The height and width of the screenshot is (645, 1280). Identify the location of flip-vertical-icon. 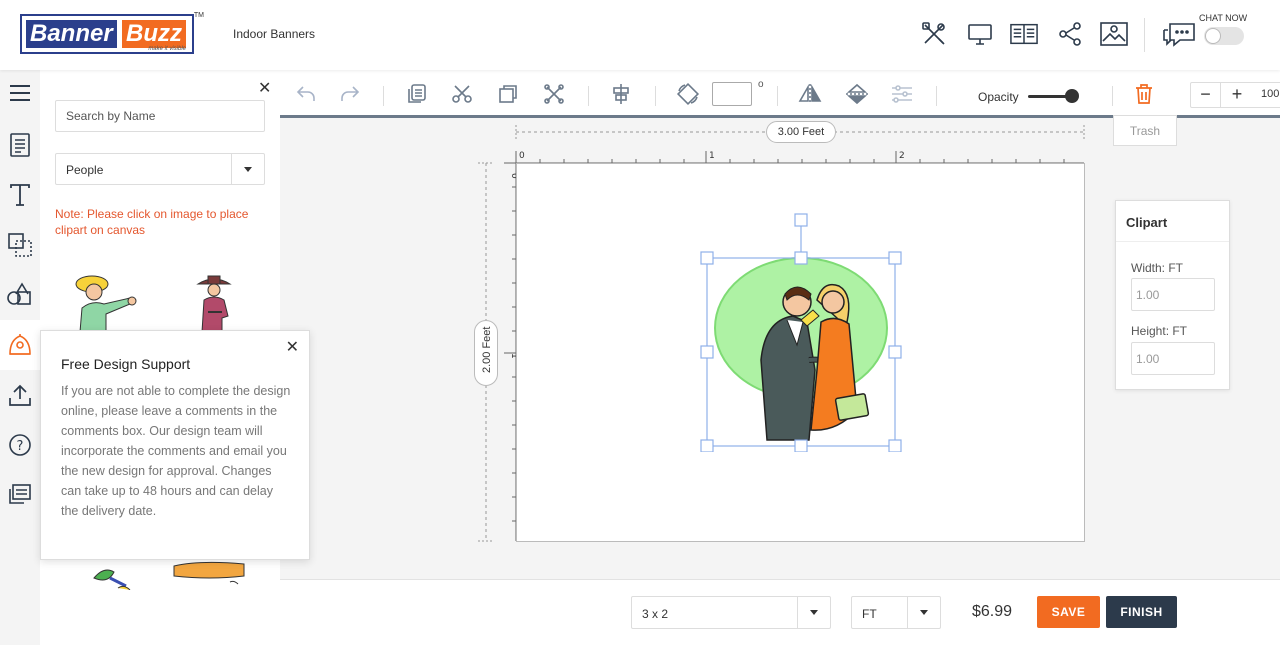
(857, 94).